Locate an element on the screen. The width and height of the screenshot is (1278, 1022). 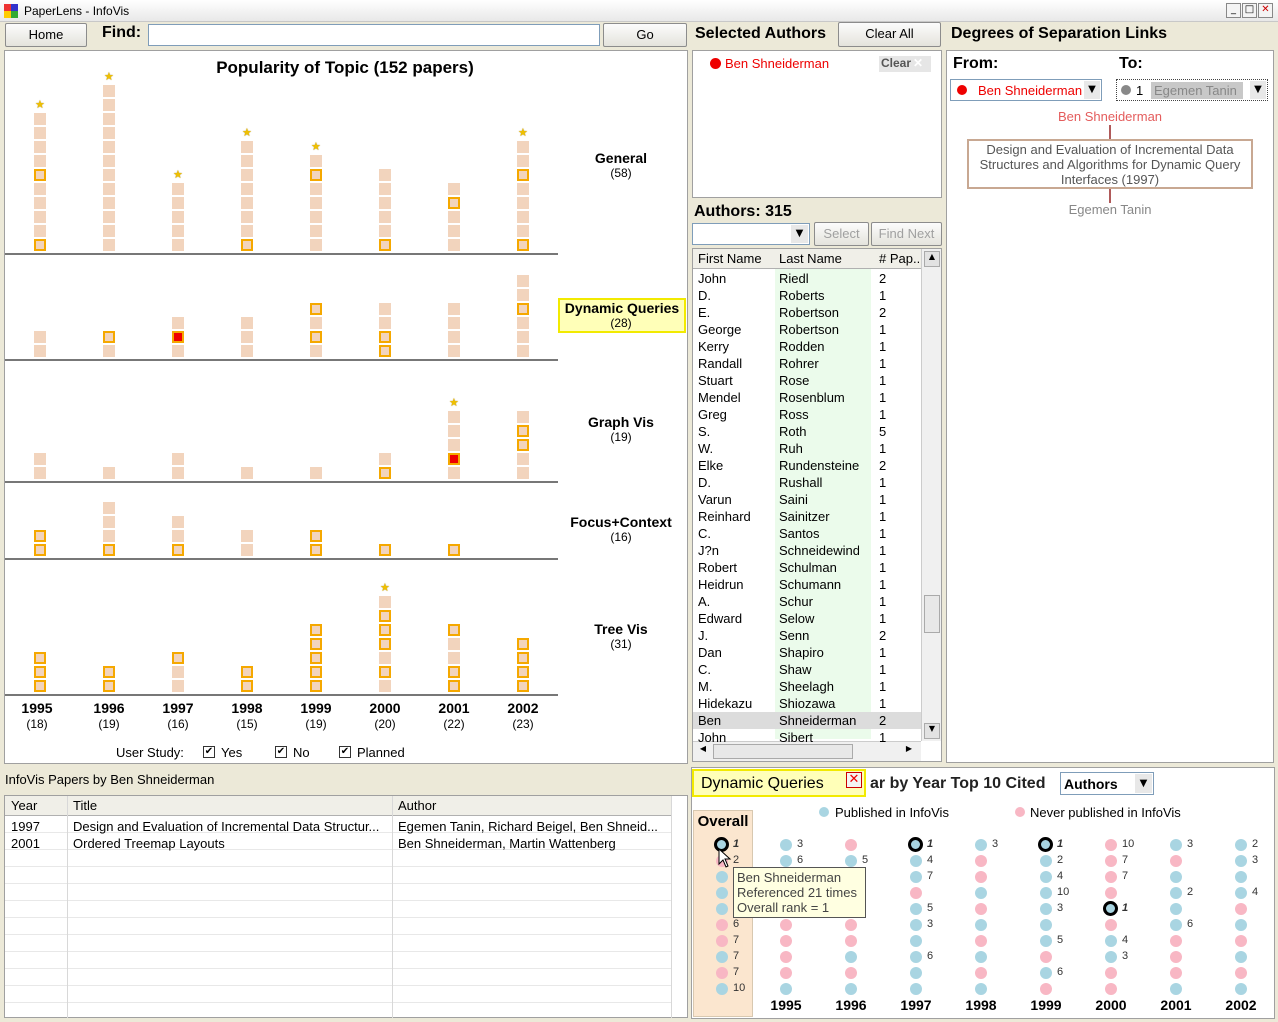
minimize-button: _ is located at coordinates (1233, 10).